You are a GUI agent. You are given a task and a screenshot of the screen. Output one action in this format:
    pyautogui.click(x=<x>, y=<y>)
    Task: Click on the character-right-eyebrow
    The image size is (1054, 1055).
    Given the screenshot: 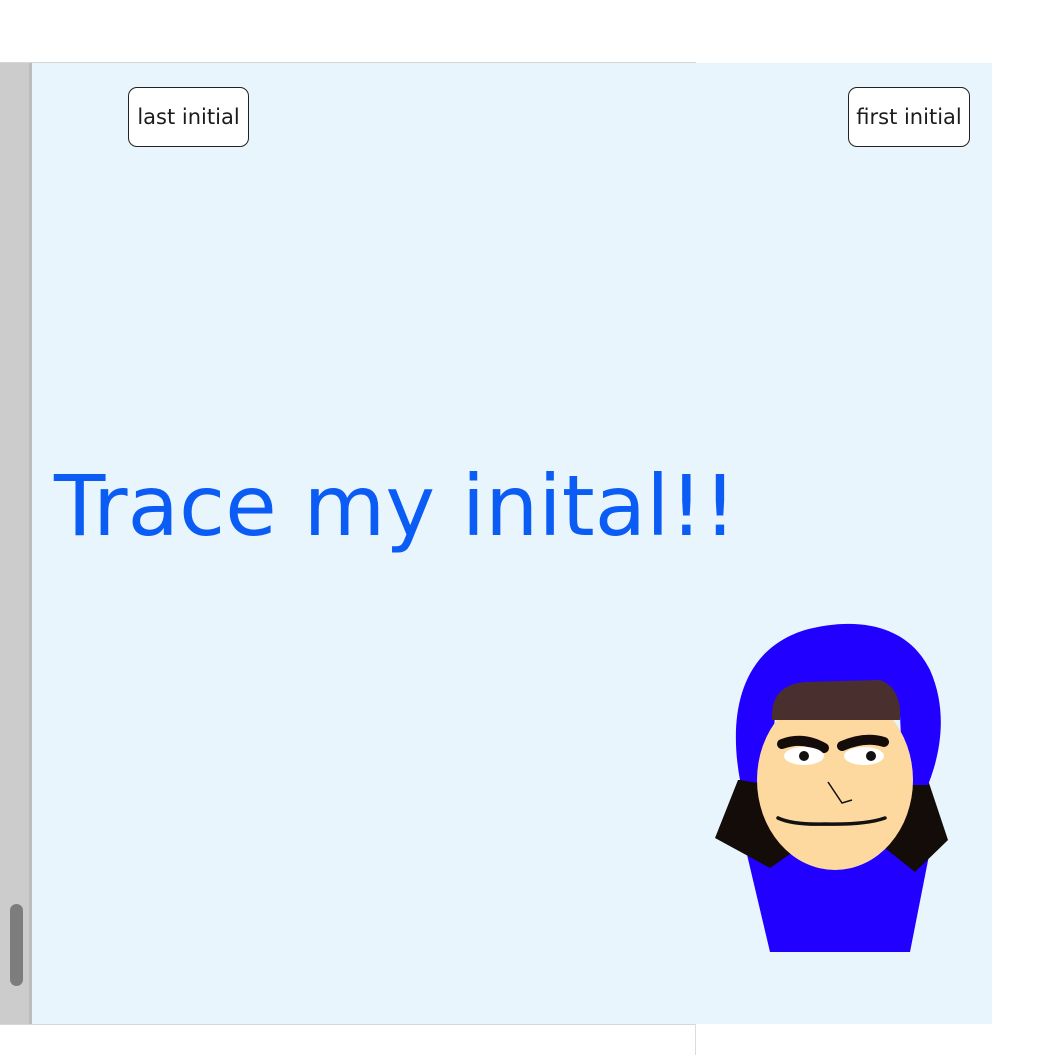 What is the action you would take?
    pyautogui.click(x=863, y=742)
    